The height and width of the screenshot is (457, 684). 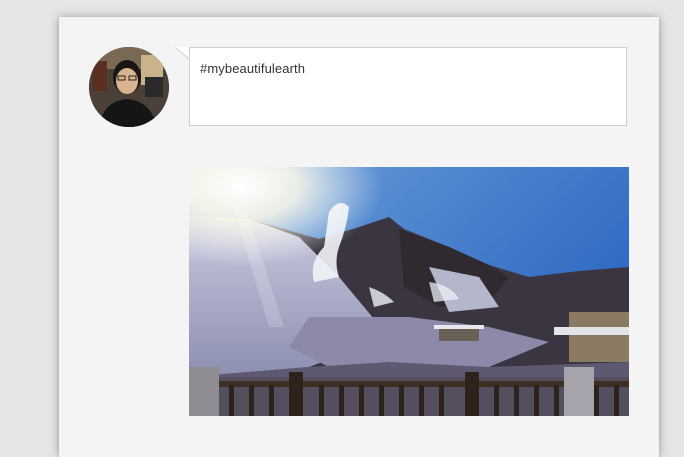 I want to click on user-avatar, so click(x=129, y=87).